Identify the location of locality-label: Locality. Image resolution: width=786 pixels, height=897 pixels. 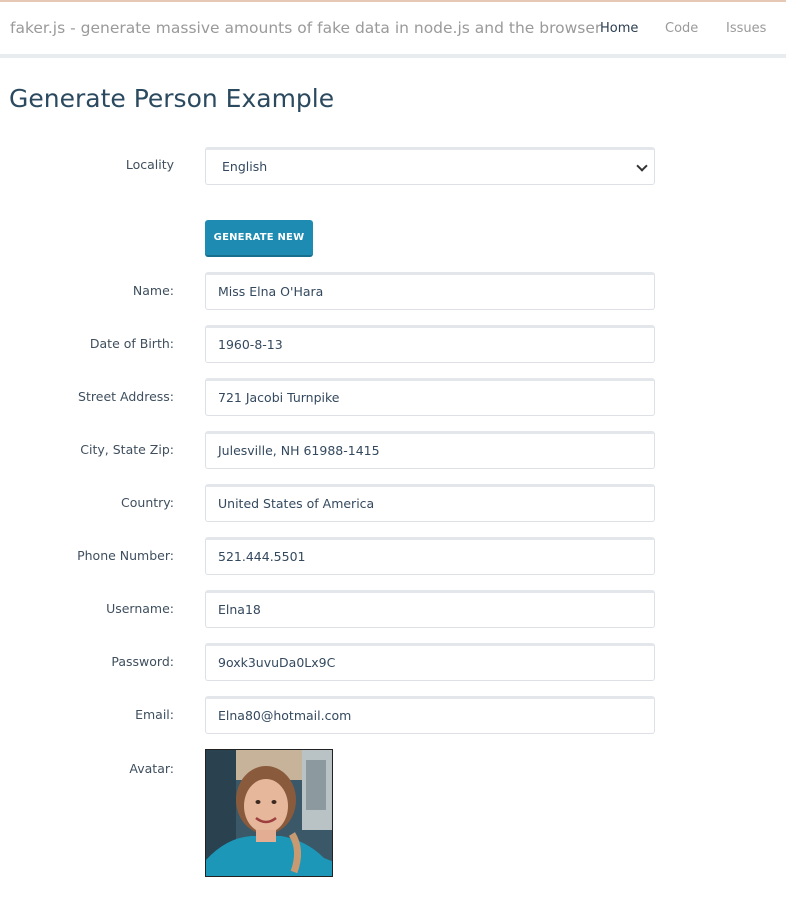
(149, 164).